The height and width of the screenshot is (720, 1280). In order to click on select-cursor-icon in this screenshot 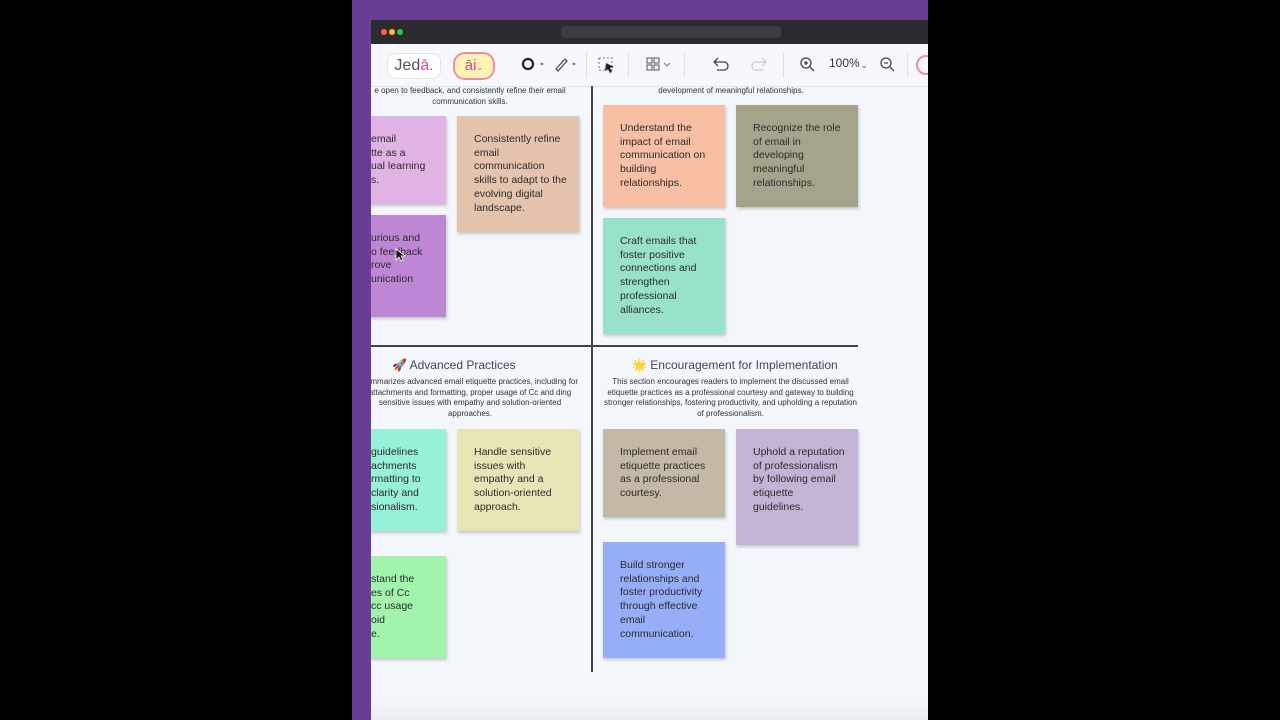, I will do `click(606, 65)`.